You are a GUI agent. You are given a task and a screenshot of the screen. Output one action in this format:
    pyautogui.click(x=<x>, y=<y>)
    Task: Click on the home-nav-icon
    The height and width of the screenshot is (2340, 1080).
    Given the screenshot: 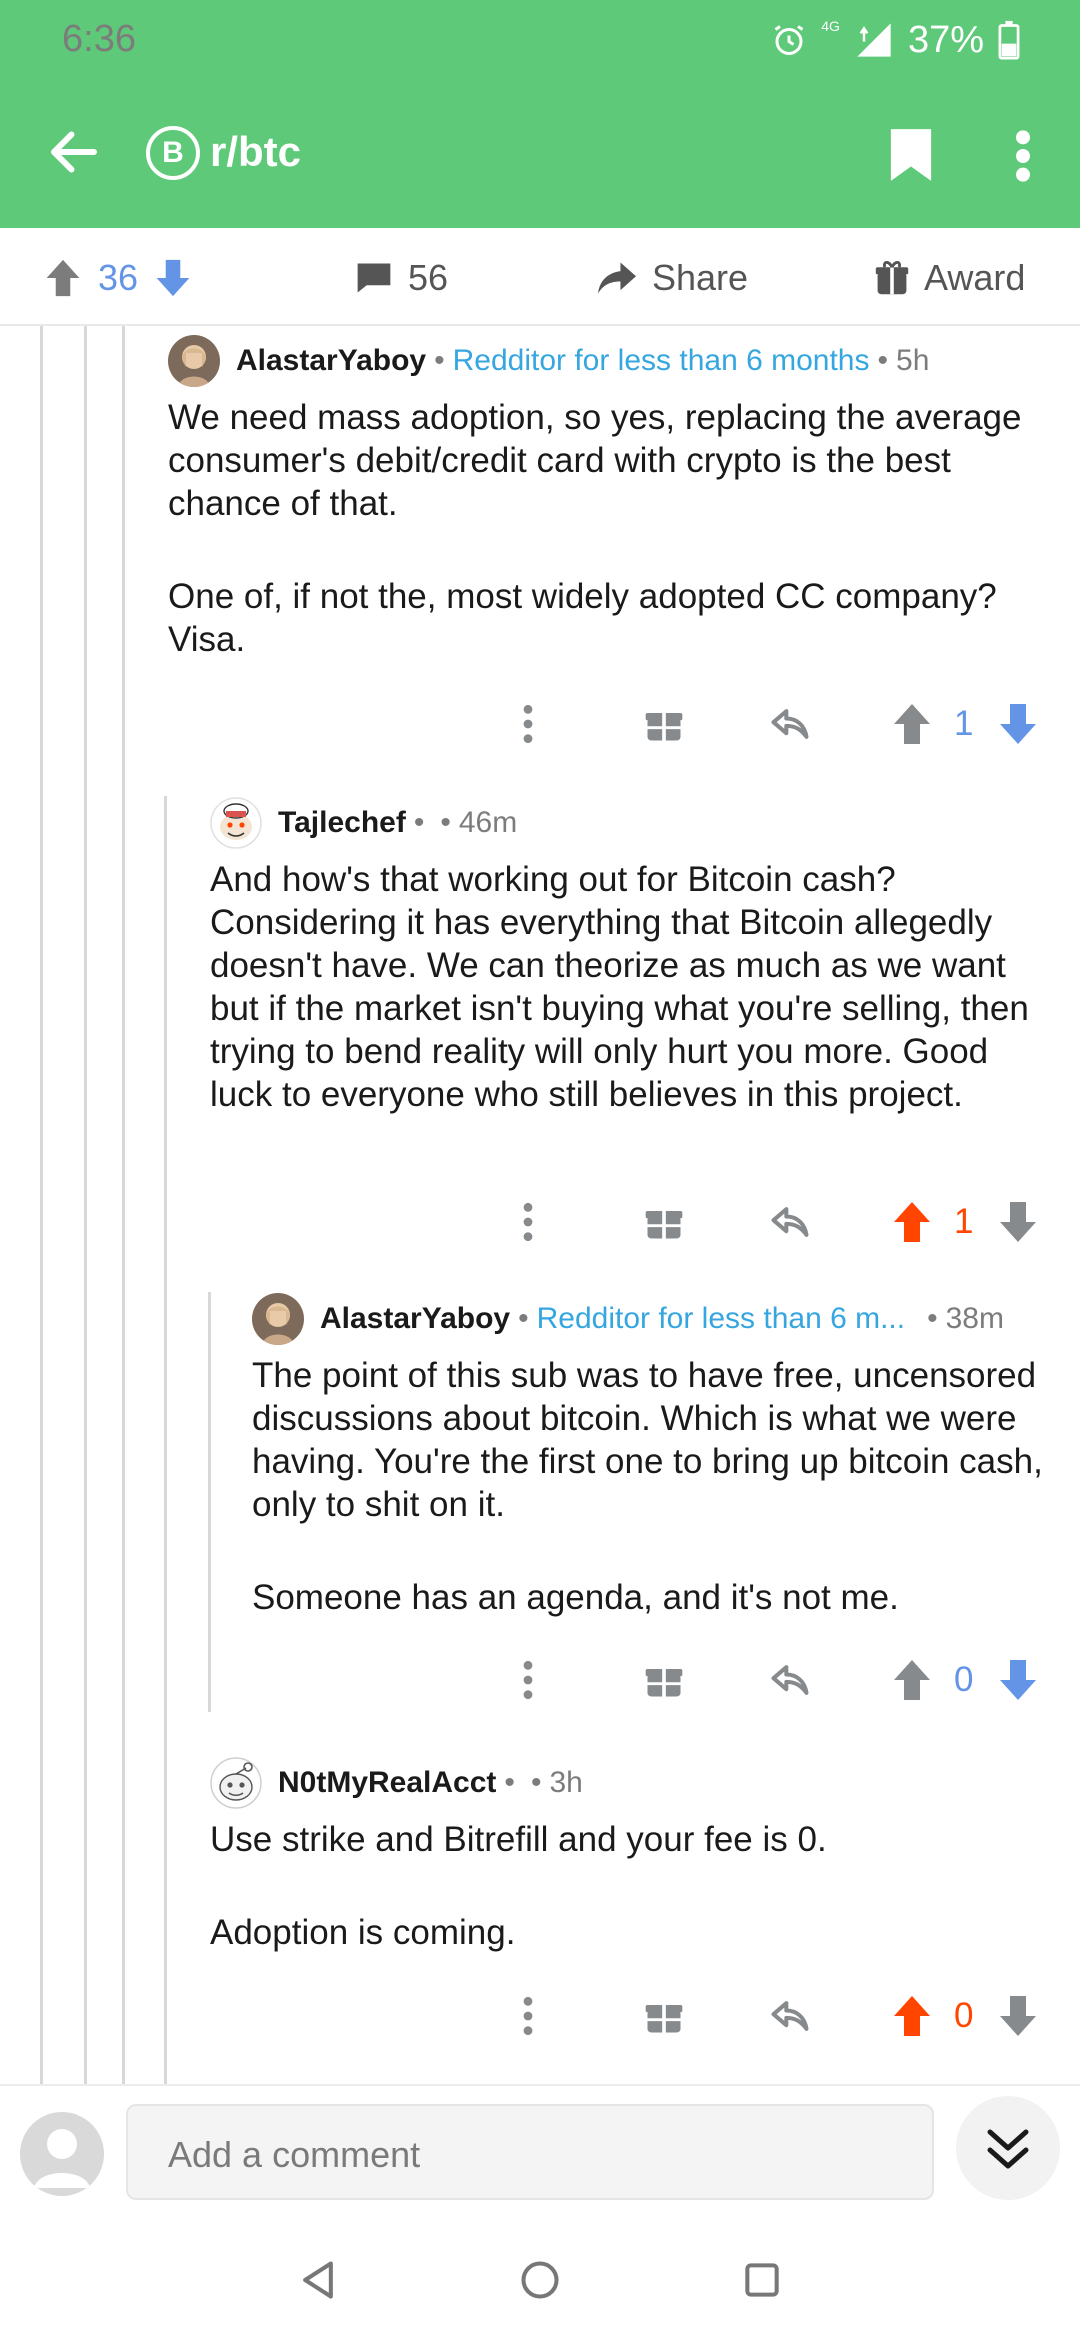 What is the action you would take?
    pyautogui.click(x=540, y=2280)
    